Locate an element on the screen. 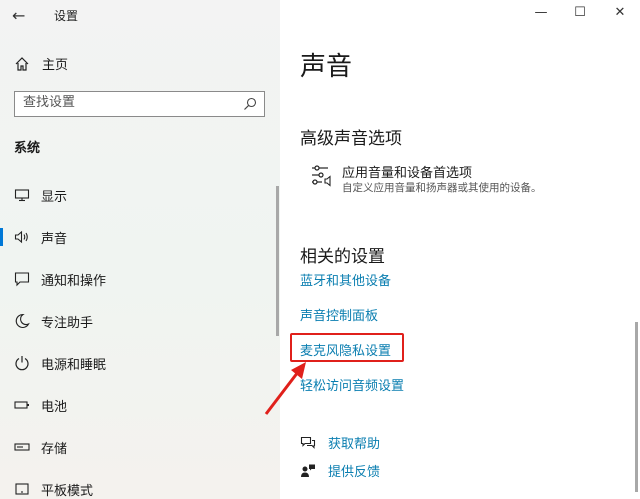 The image size is (640, 499). content-scrollbar is located at coordinates (636, 407).